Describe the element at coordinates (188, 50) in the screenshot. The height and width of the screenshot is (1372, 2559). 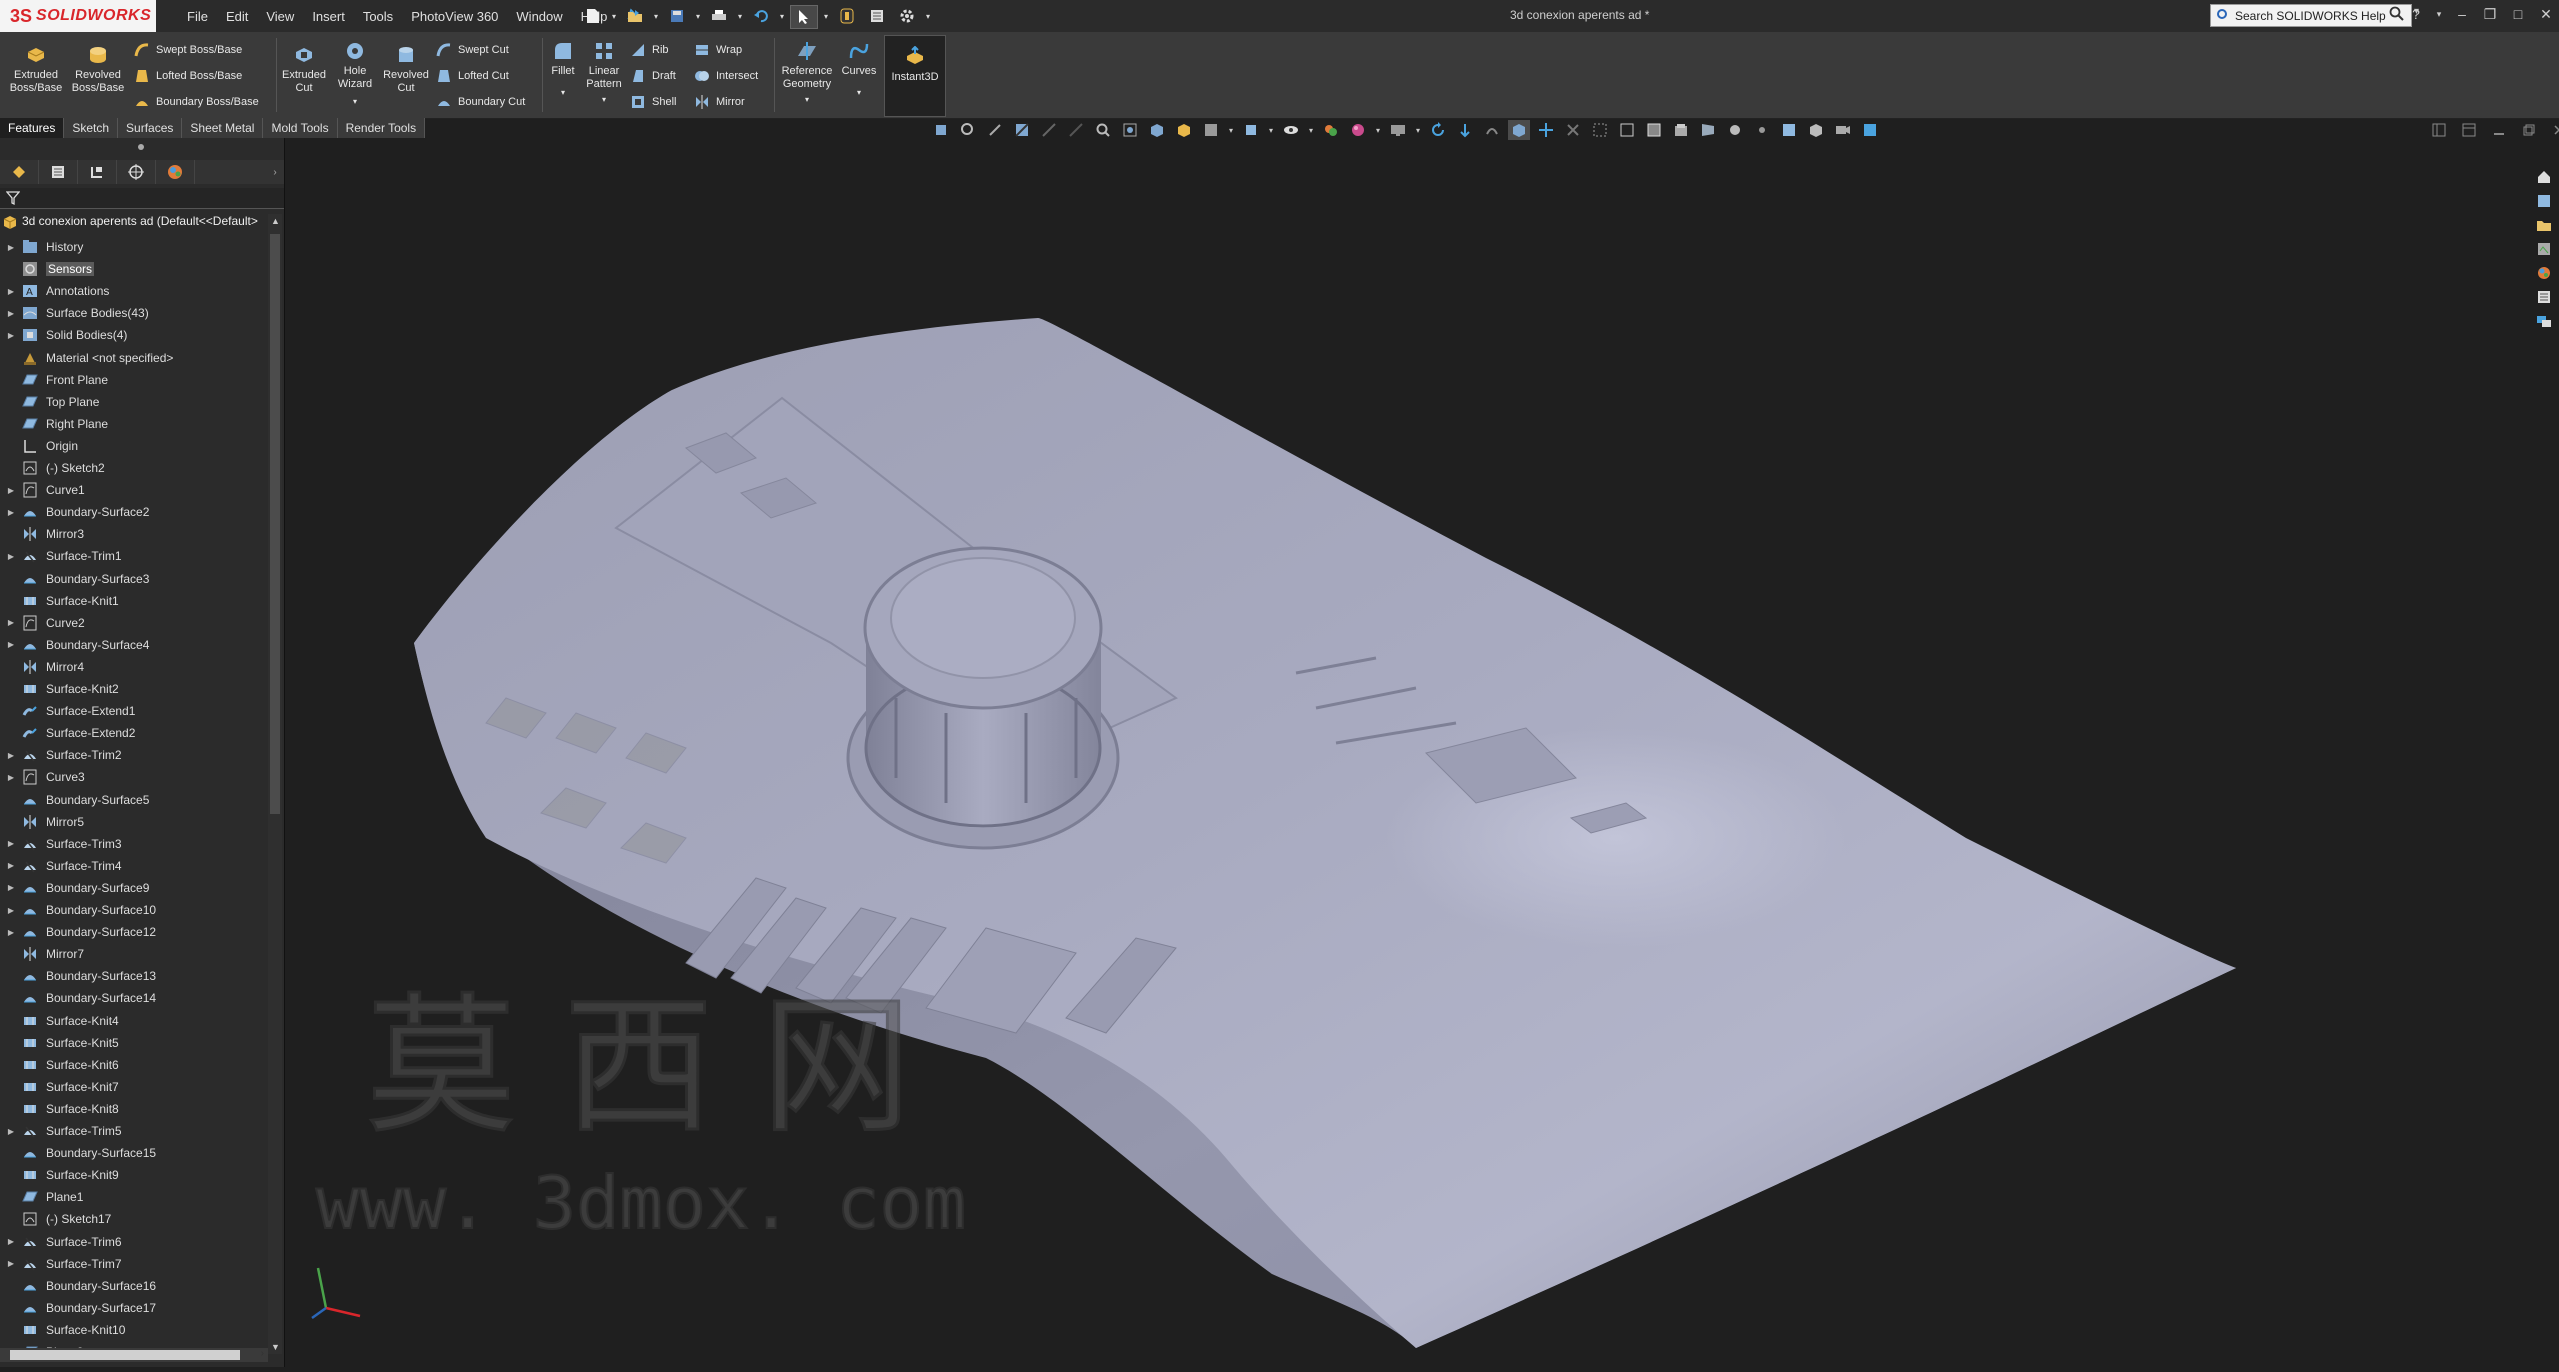
I see `swept-boss-button: Swept Boss/Base` at that location.